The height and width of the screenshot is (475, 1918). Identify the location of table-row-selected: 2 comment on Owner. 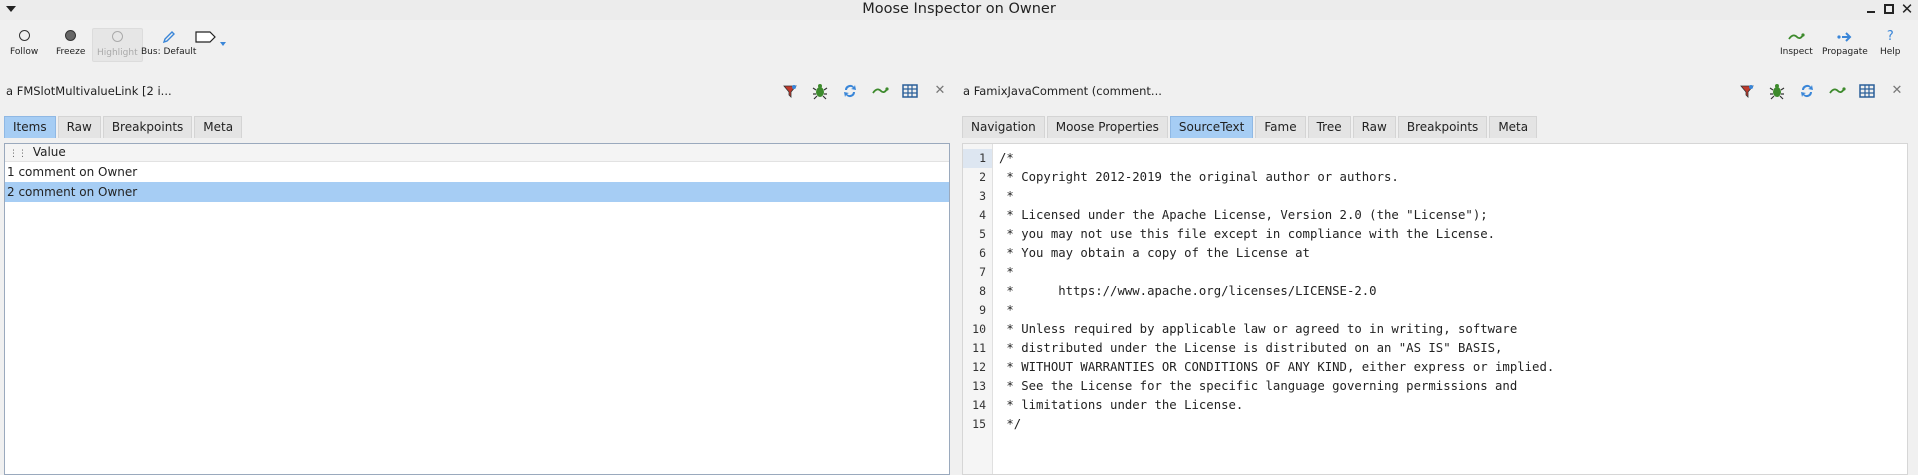
(477, 192).